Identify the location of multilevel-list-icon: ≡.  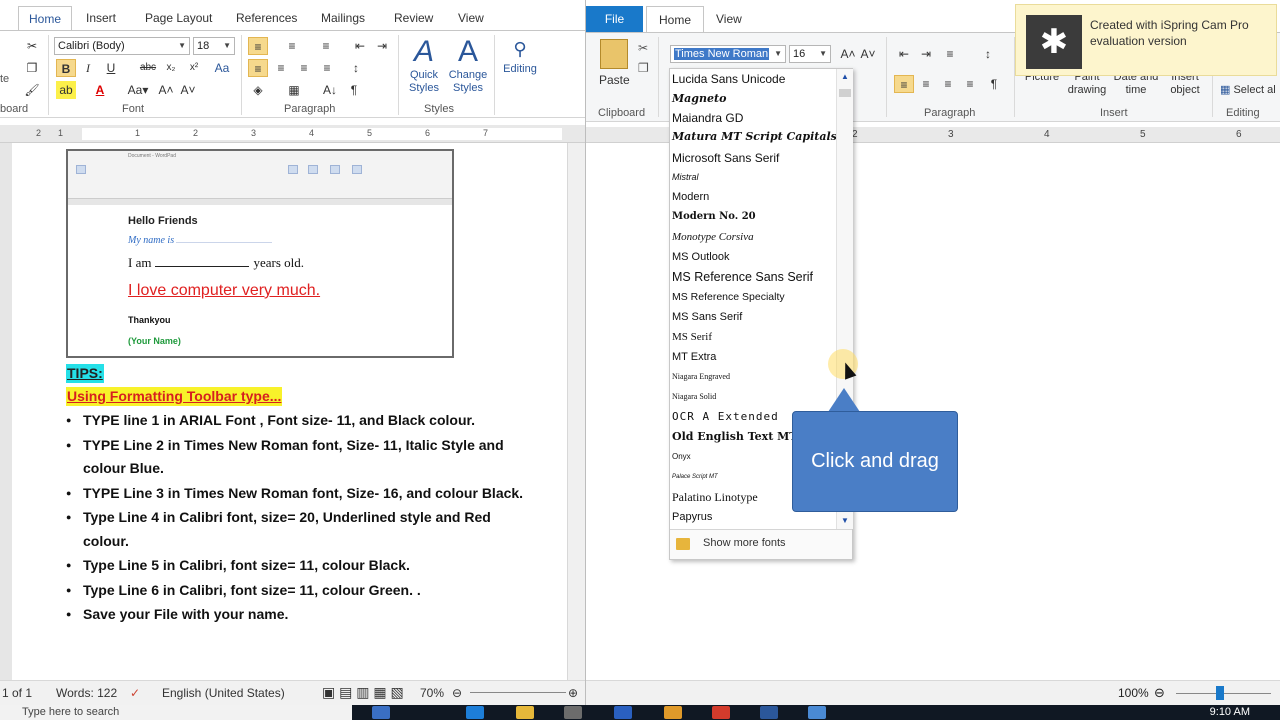
(326, 46).